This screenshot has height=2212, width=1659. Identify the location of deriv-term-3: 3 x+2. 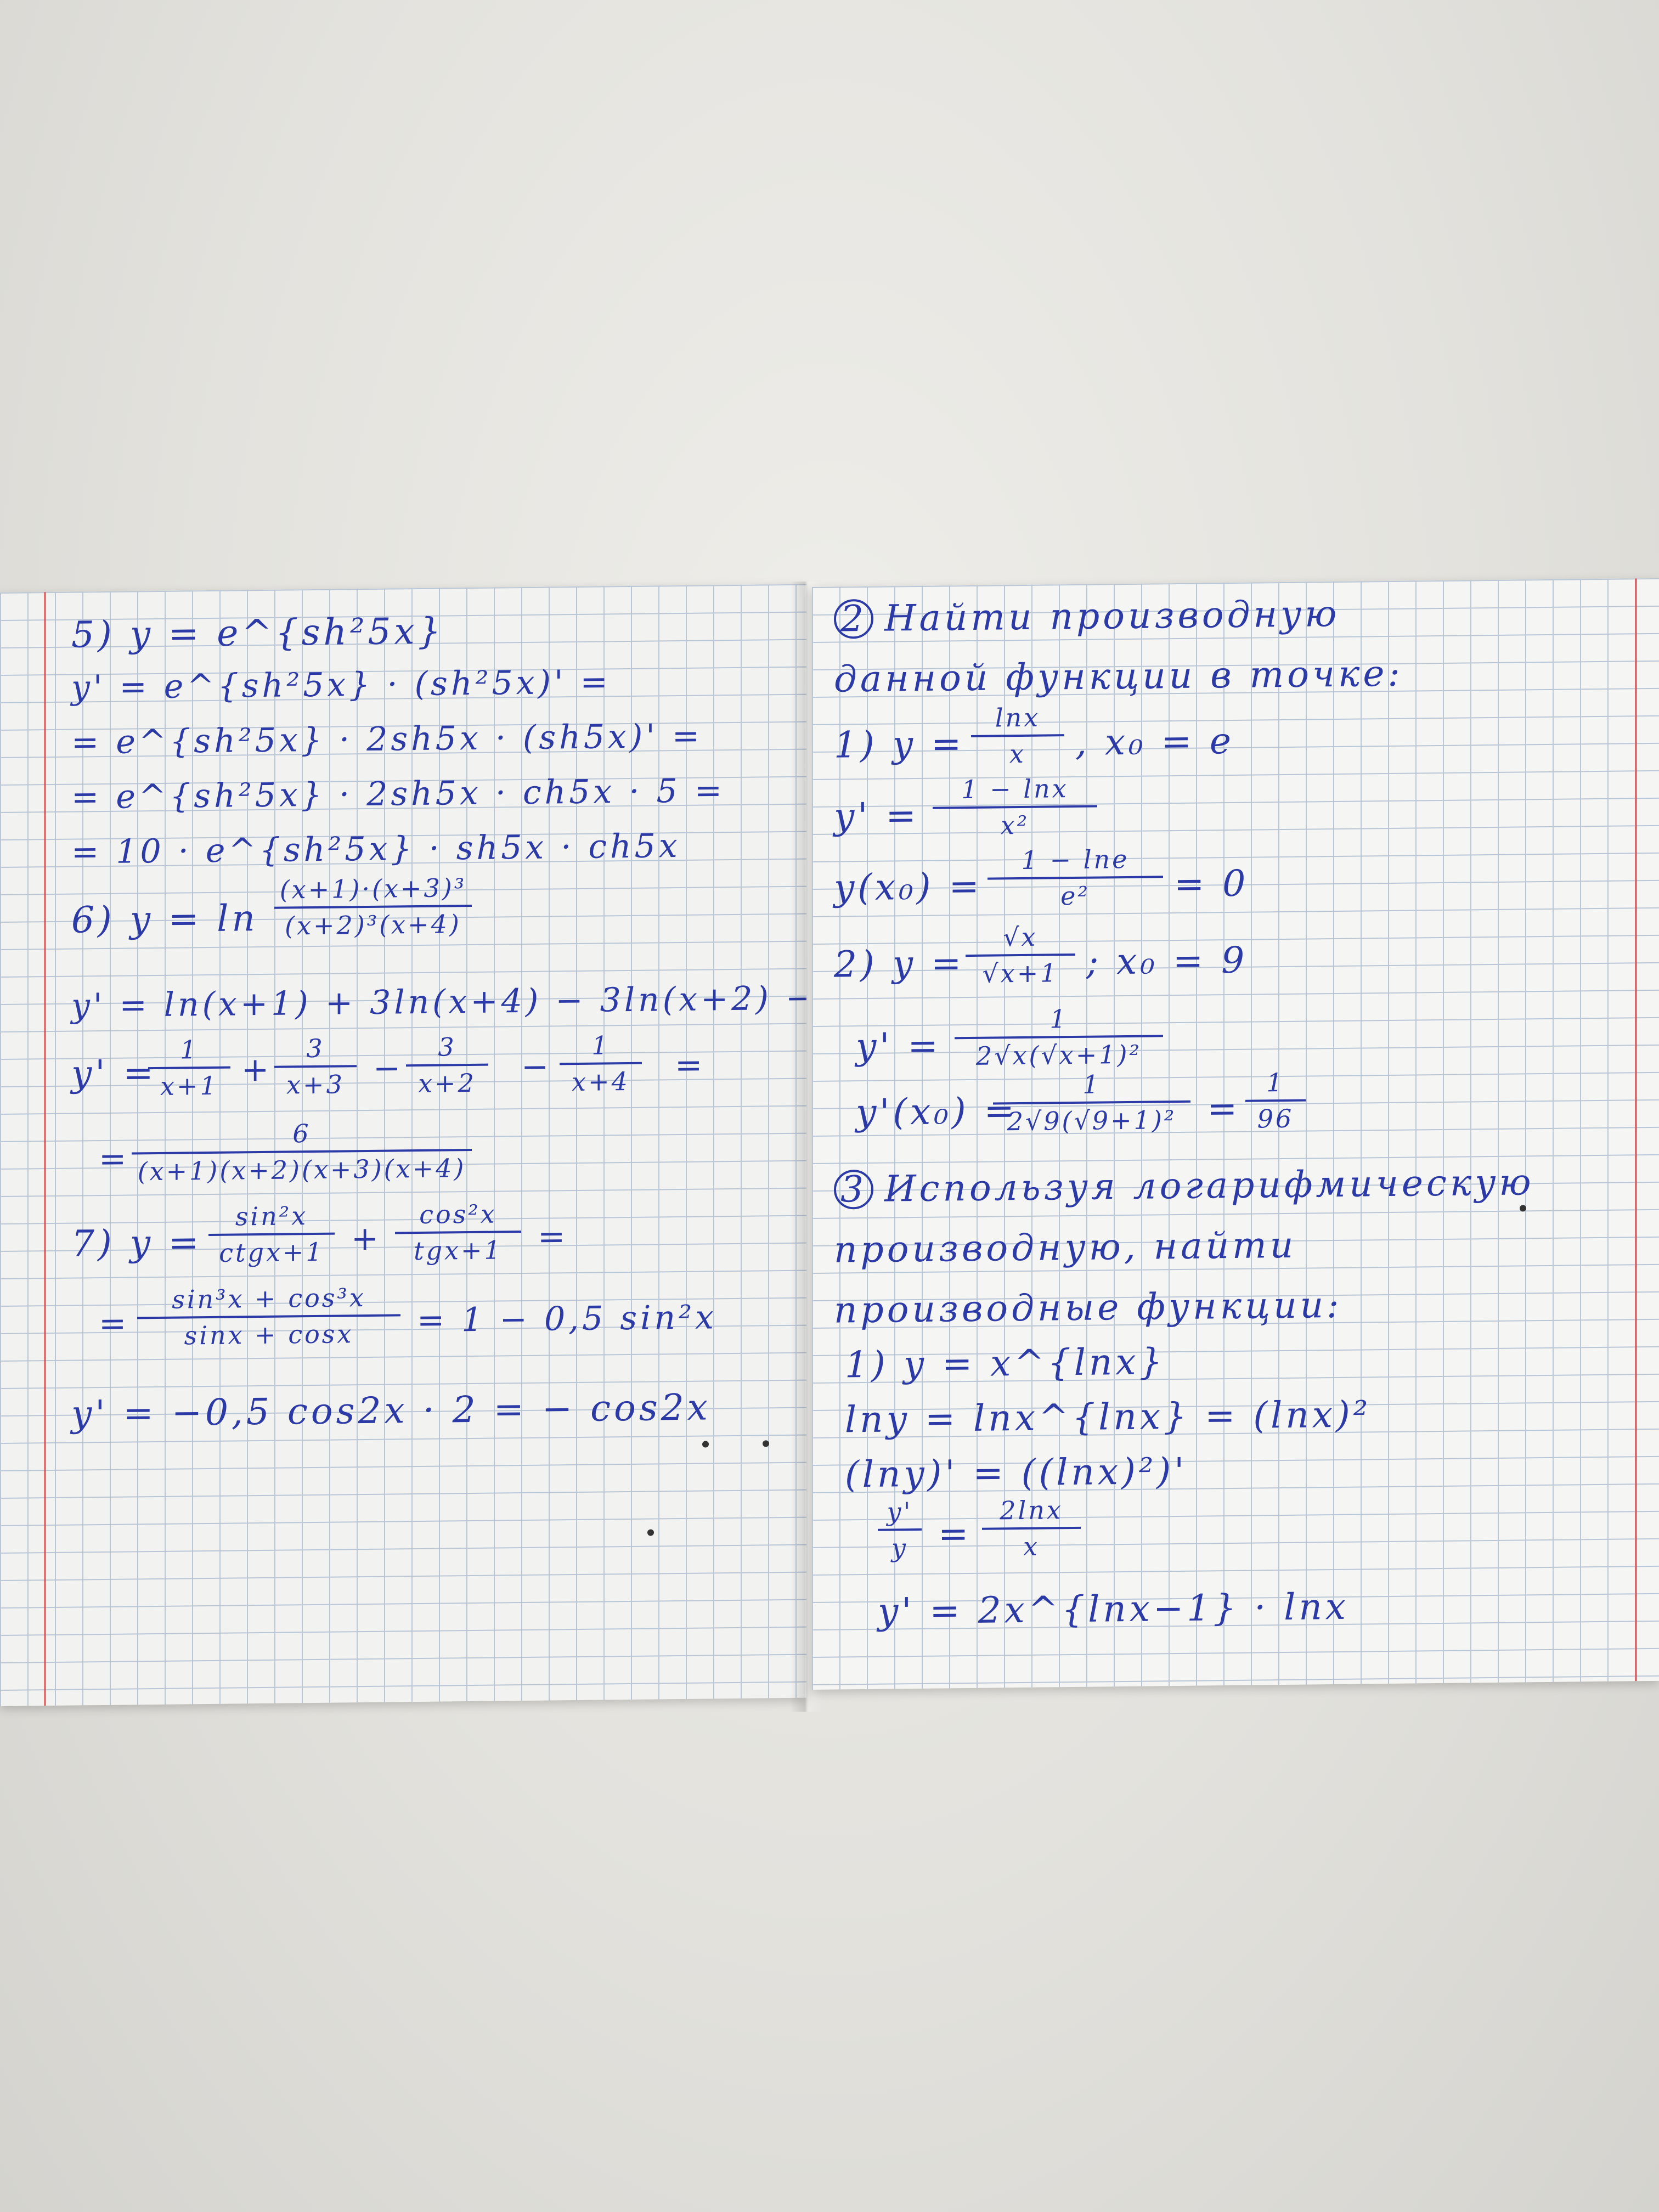
(447, 1065).